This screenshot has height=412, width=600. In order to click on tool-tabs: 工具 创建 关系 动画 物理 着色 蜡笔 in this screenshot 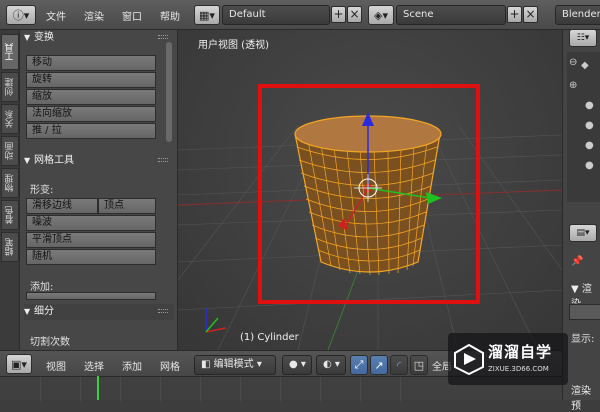, I will do `click(10, 190)`.